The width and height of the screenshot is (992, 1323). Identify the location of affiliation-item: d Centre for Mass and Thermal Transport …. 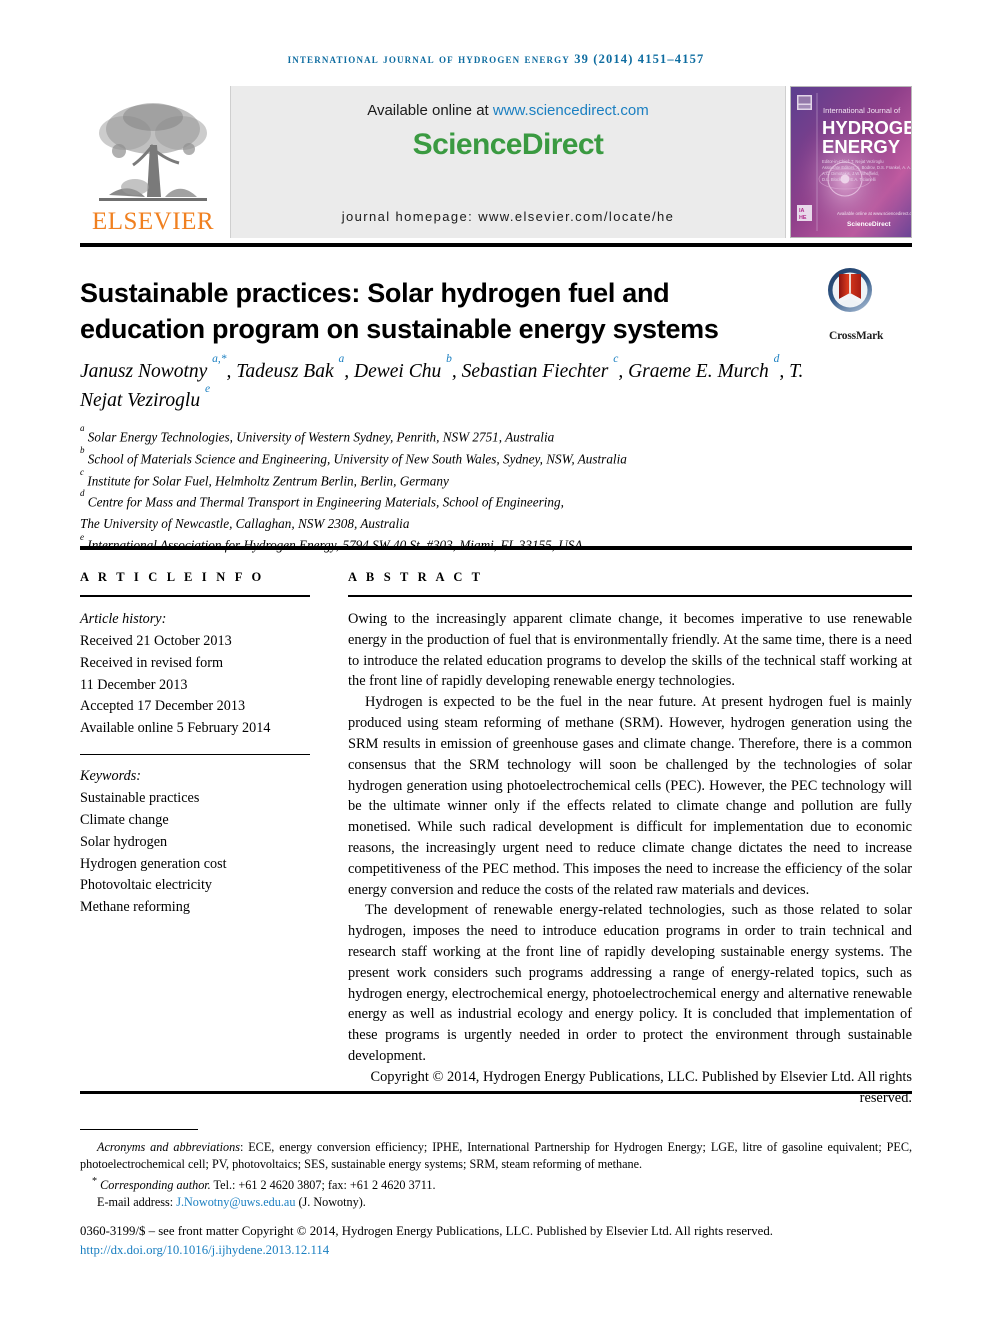
(480, 500).